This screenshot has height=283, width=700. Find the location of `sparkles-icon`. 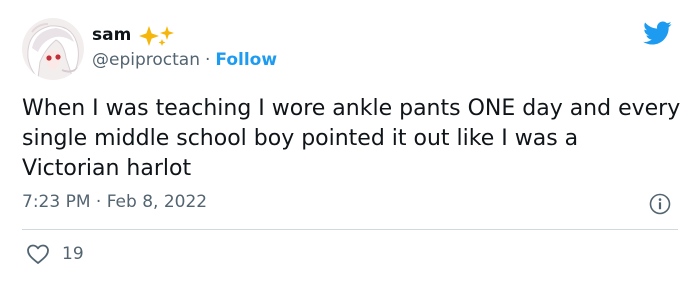

sparkles-icon is located at coordinates (157, 35).